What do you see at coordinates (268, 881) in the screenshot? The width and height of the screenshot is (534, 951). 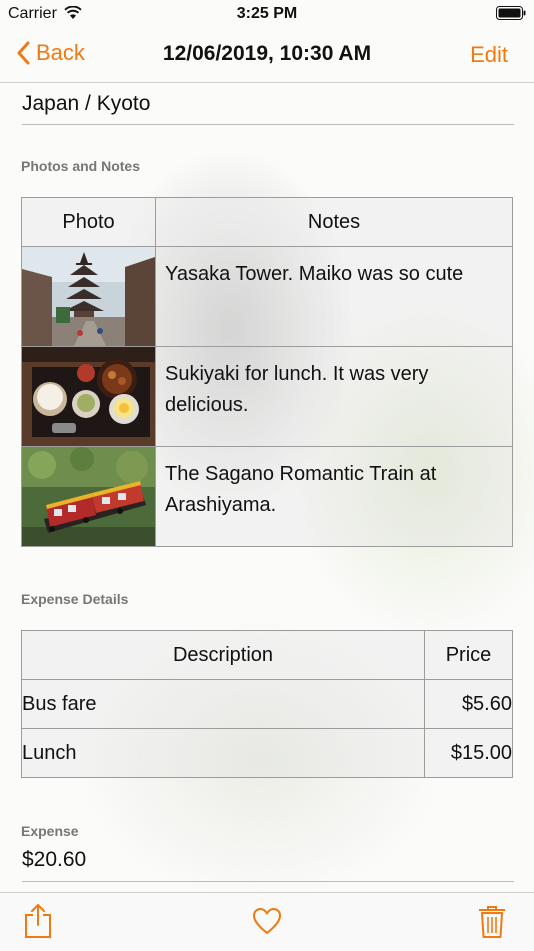 I see `total-divider` at bounding box center [268, 881].